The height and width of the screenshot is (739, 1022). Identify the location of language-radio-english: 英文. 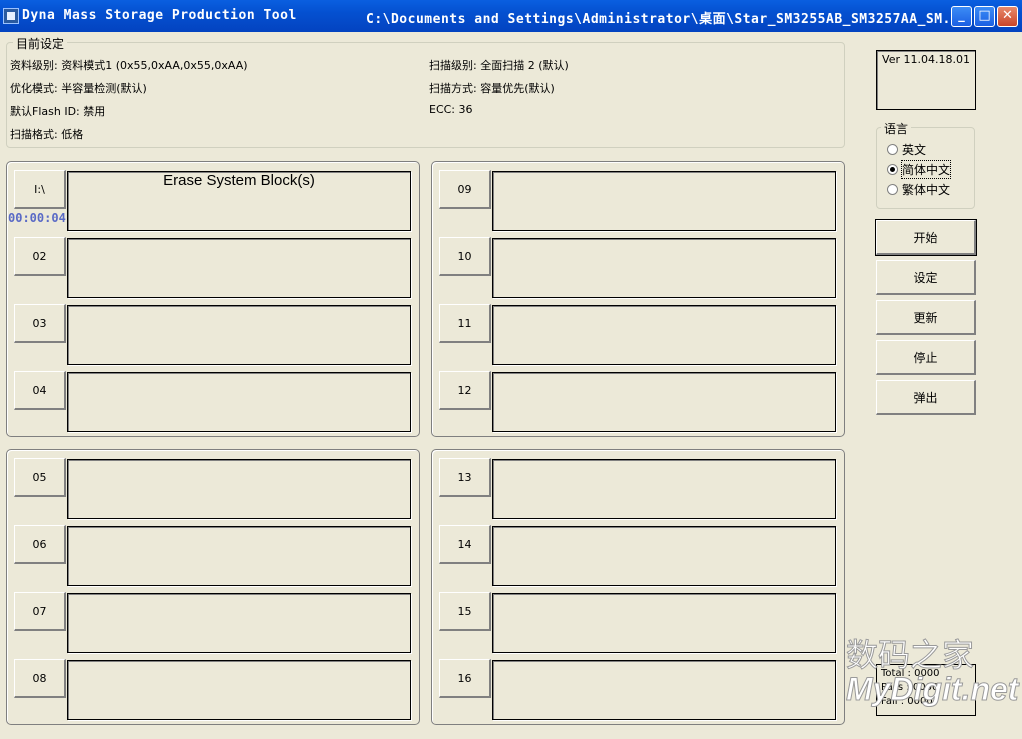
(906, 149).